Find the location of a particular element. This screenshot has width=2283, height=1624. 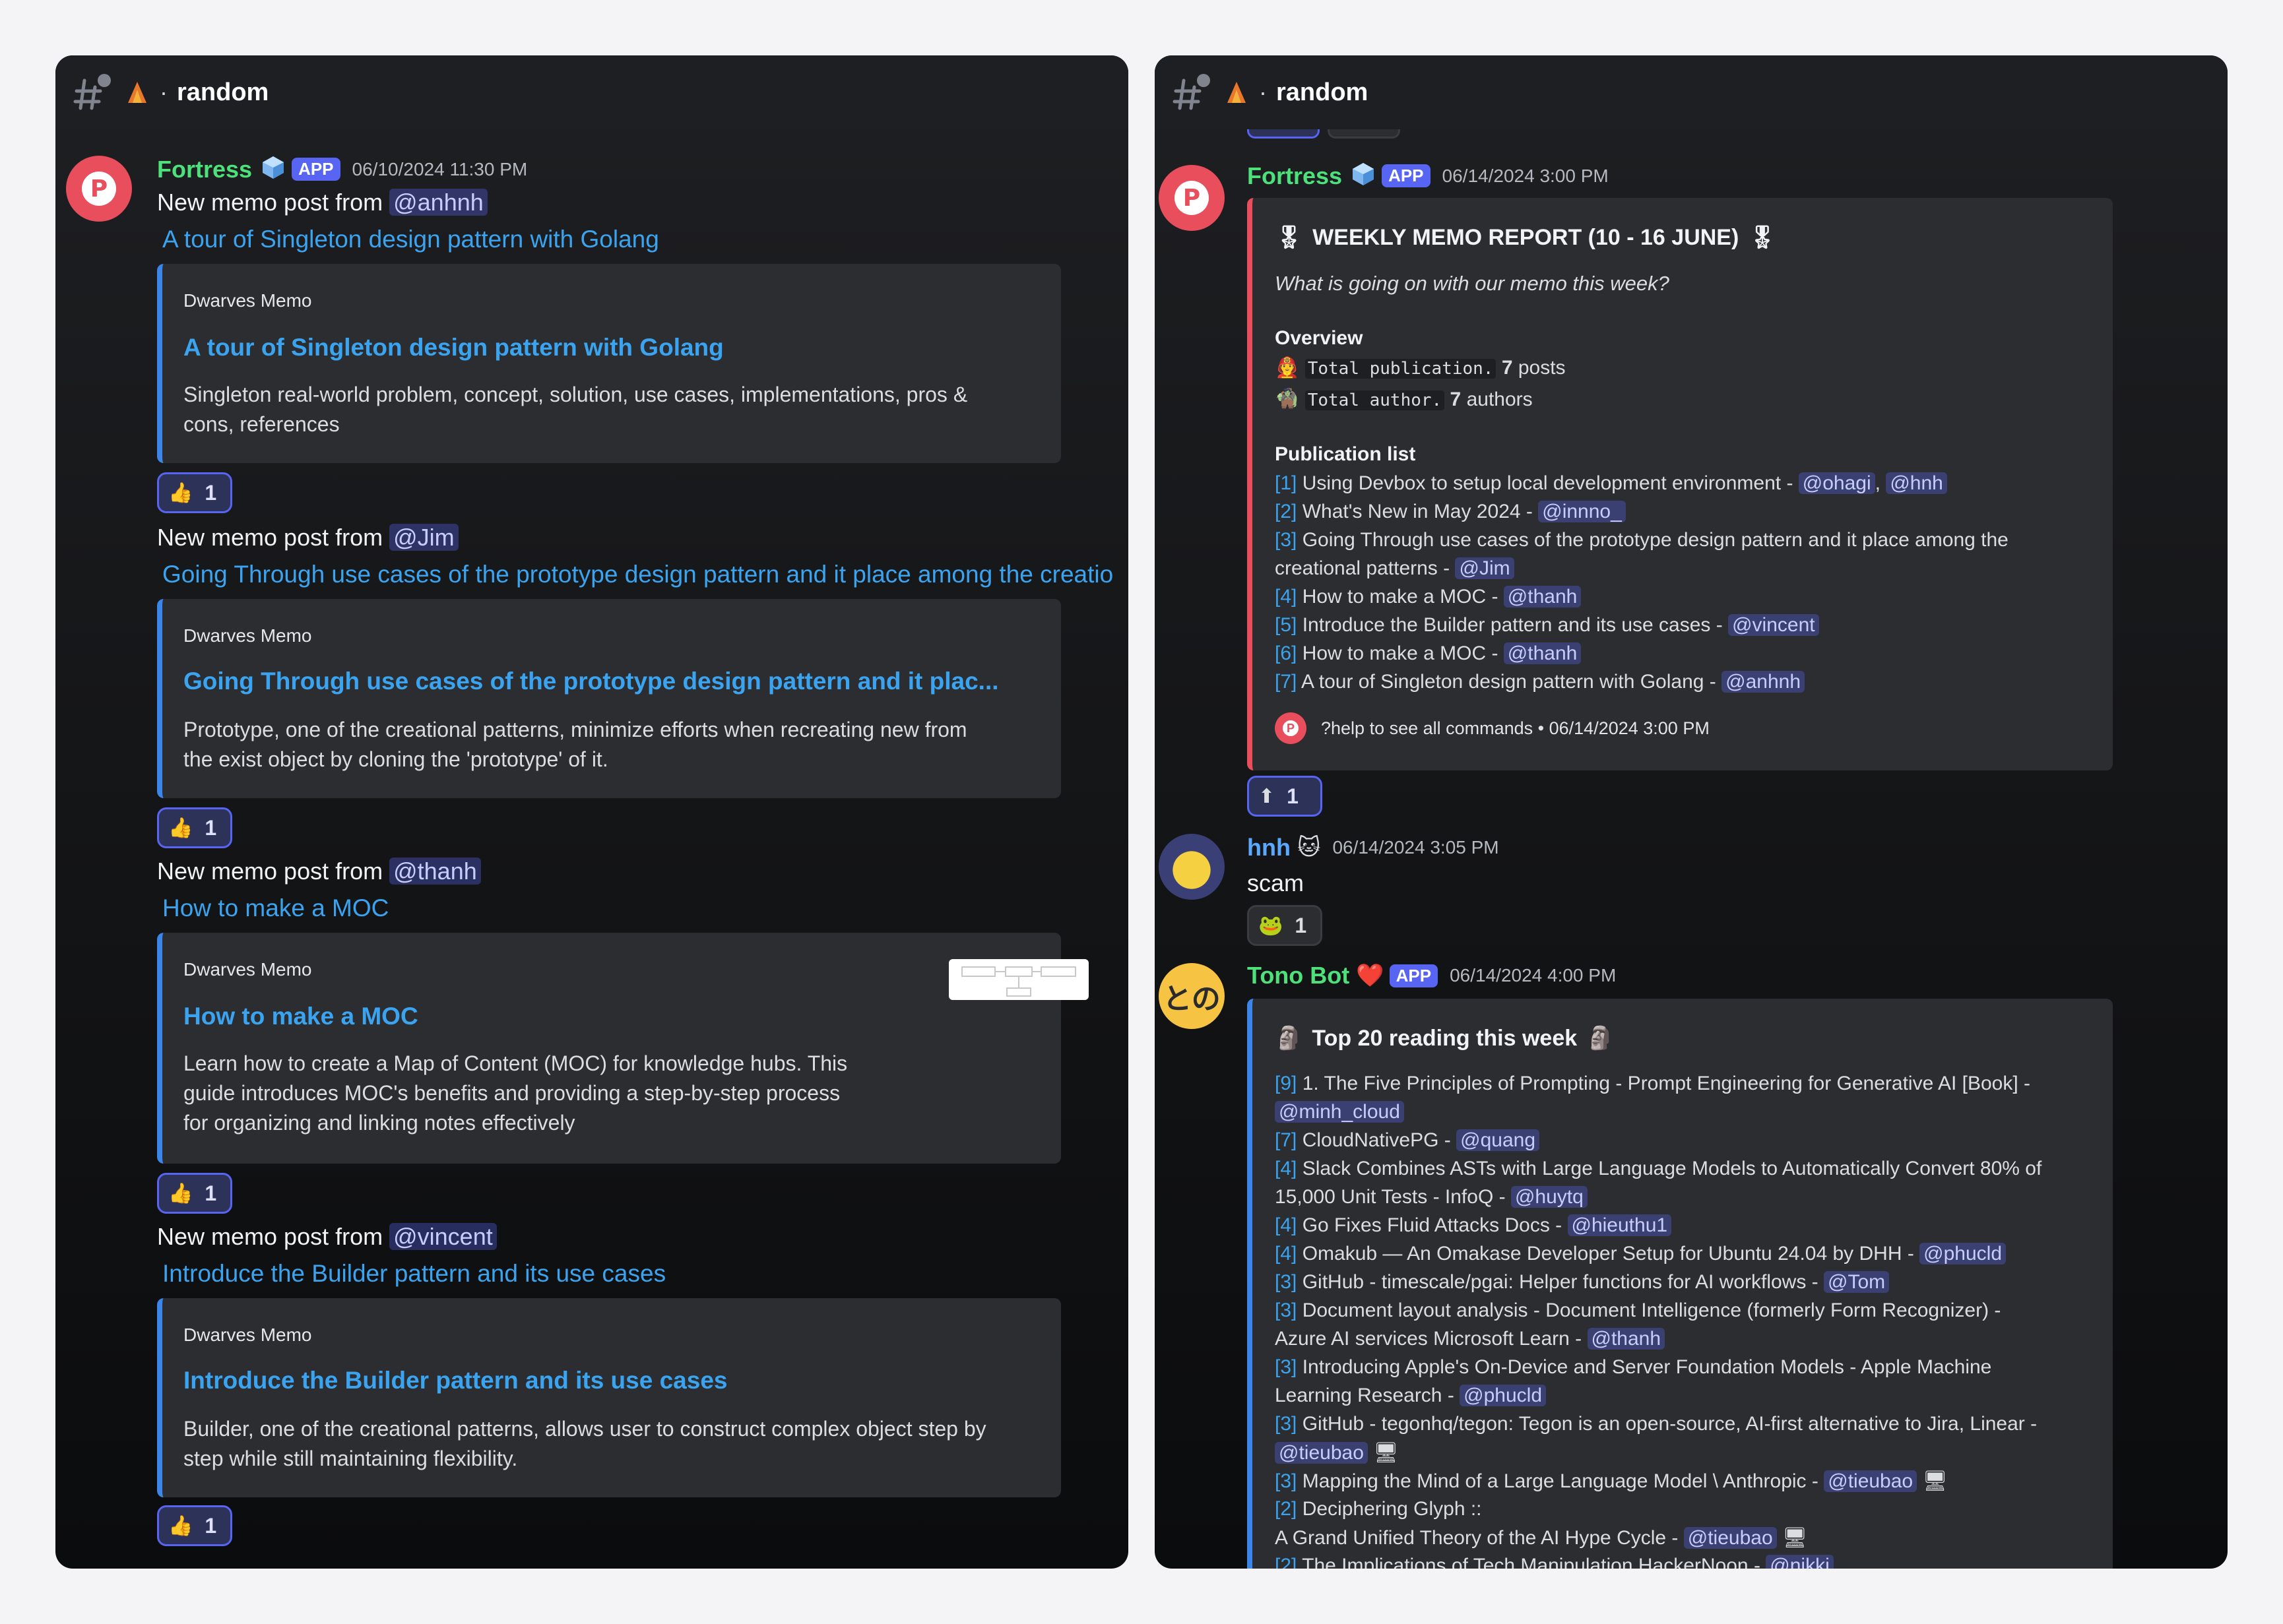

hnh-avatar is located at coordinates (1192, 867).